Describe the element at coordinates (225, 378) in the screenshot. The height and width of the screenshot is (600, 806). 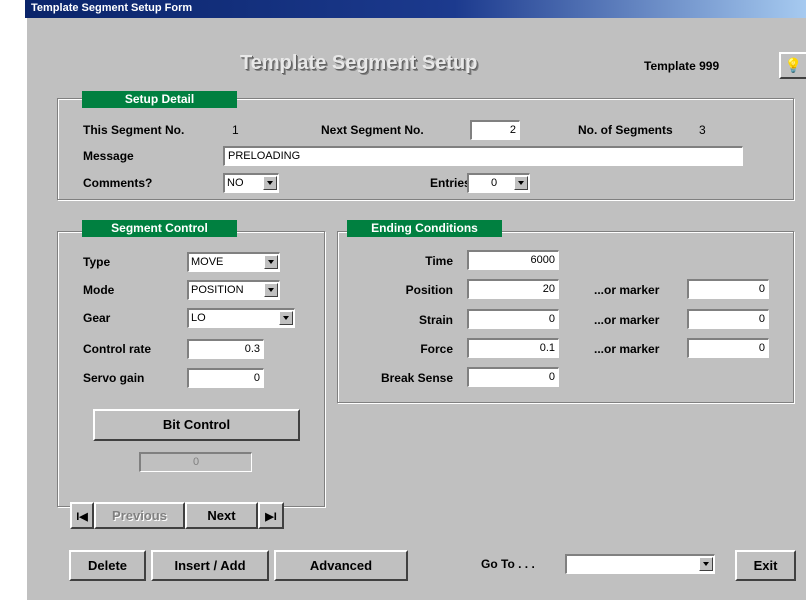
I see `servo-gain-field: 0` at that location.